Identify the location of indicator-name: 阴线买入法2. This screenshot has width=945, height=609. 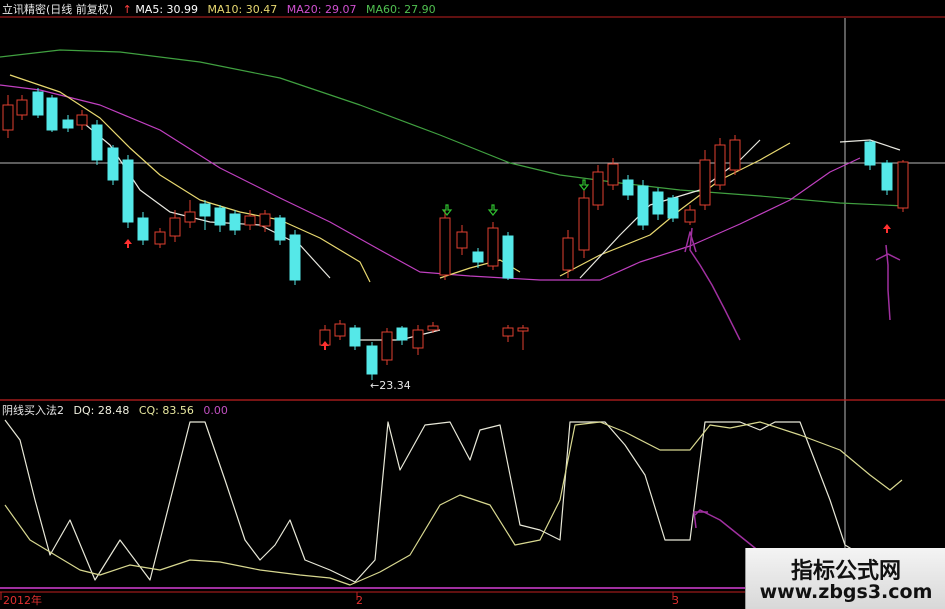
(33, 410).